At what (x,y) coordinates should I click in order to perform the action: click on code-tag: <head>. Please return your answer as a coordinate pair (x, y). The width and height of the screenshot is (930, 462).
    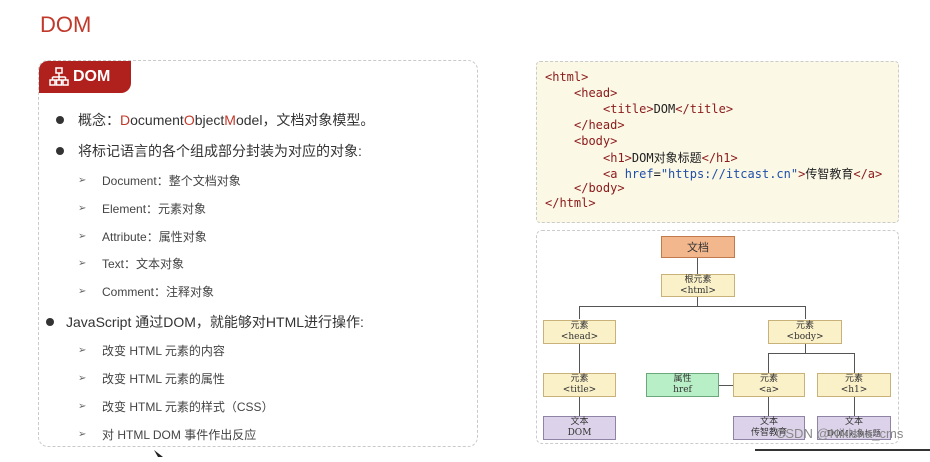
    Looking at the image, I should click on (596, 93).